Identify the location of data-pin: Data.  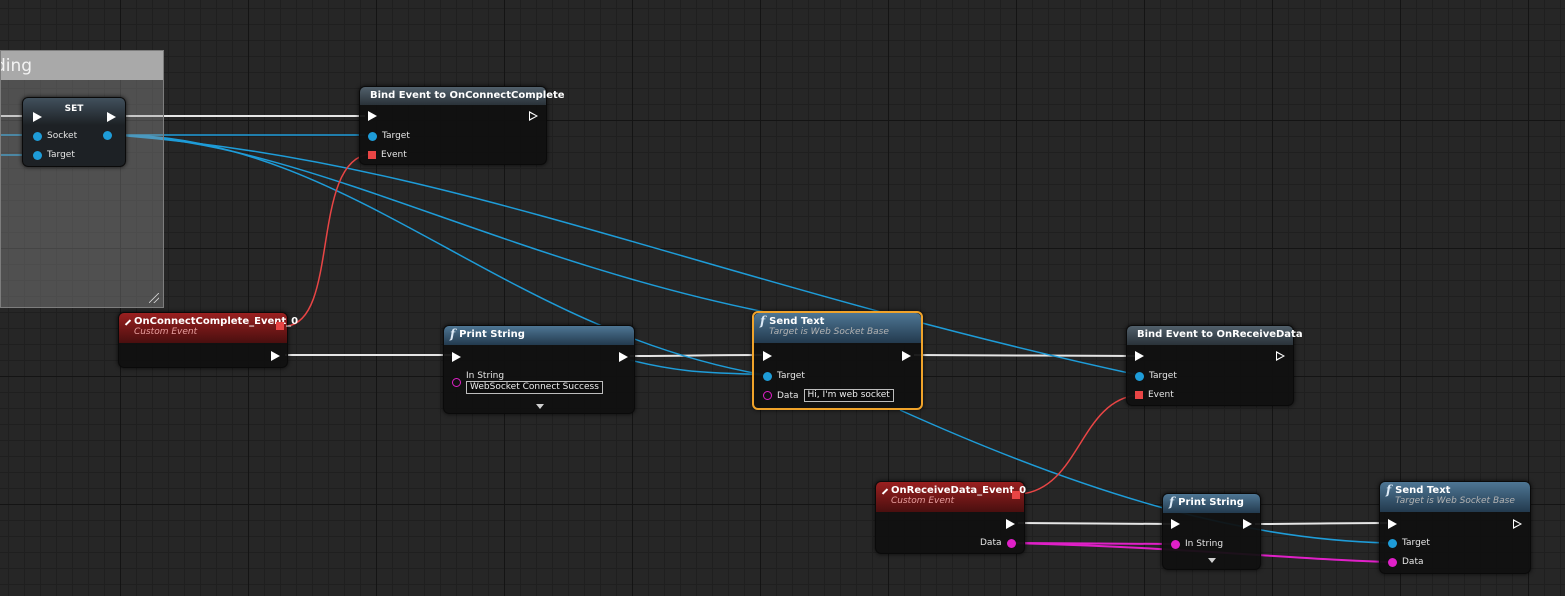
(1406, 562).